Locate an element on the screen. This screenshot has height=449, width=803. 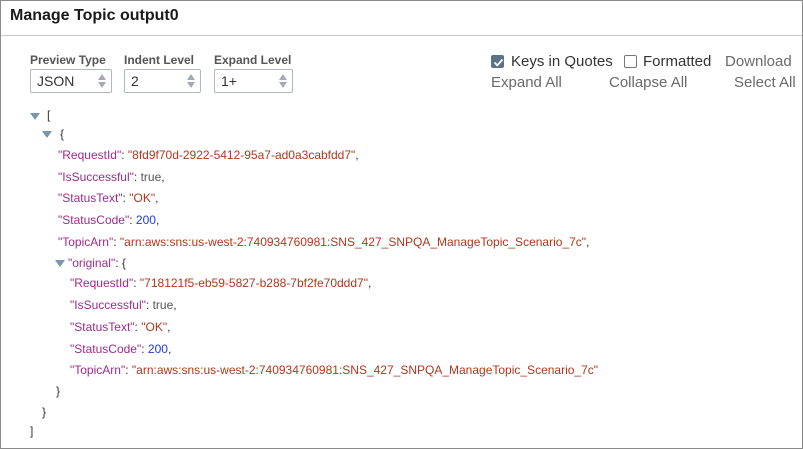
array-open-bracket: [ is located at coordinates (49, 115).